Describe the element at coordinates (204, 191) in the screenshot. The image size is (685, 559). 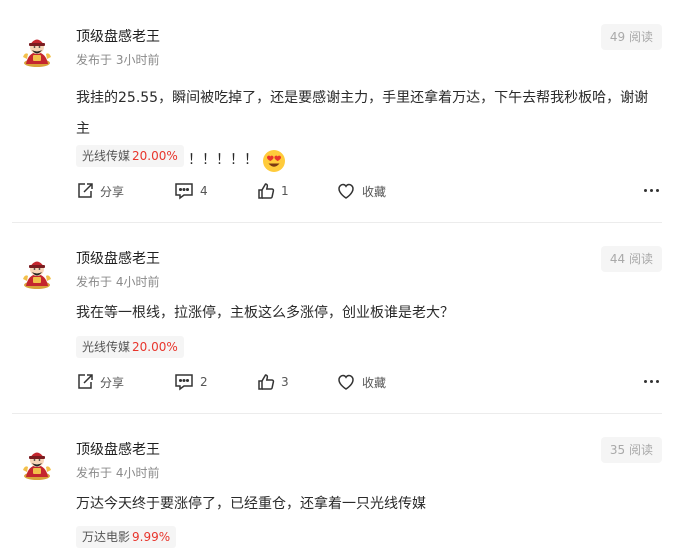
I see `comment-count: 4` at that location.